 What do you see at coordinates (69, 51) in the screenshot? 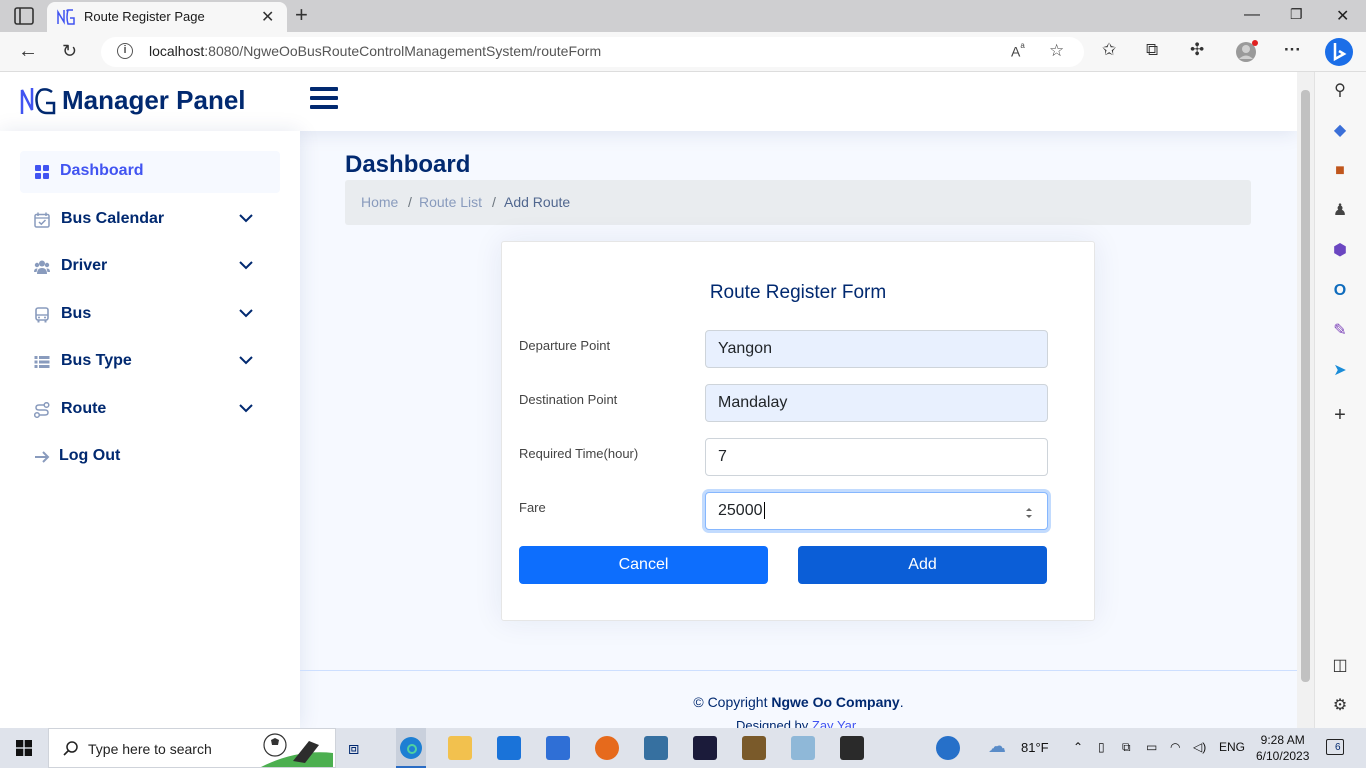
I see `refresh-icon: ↻` at bounding box center [69, 51].